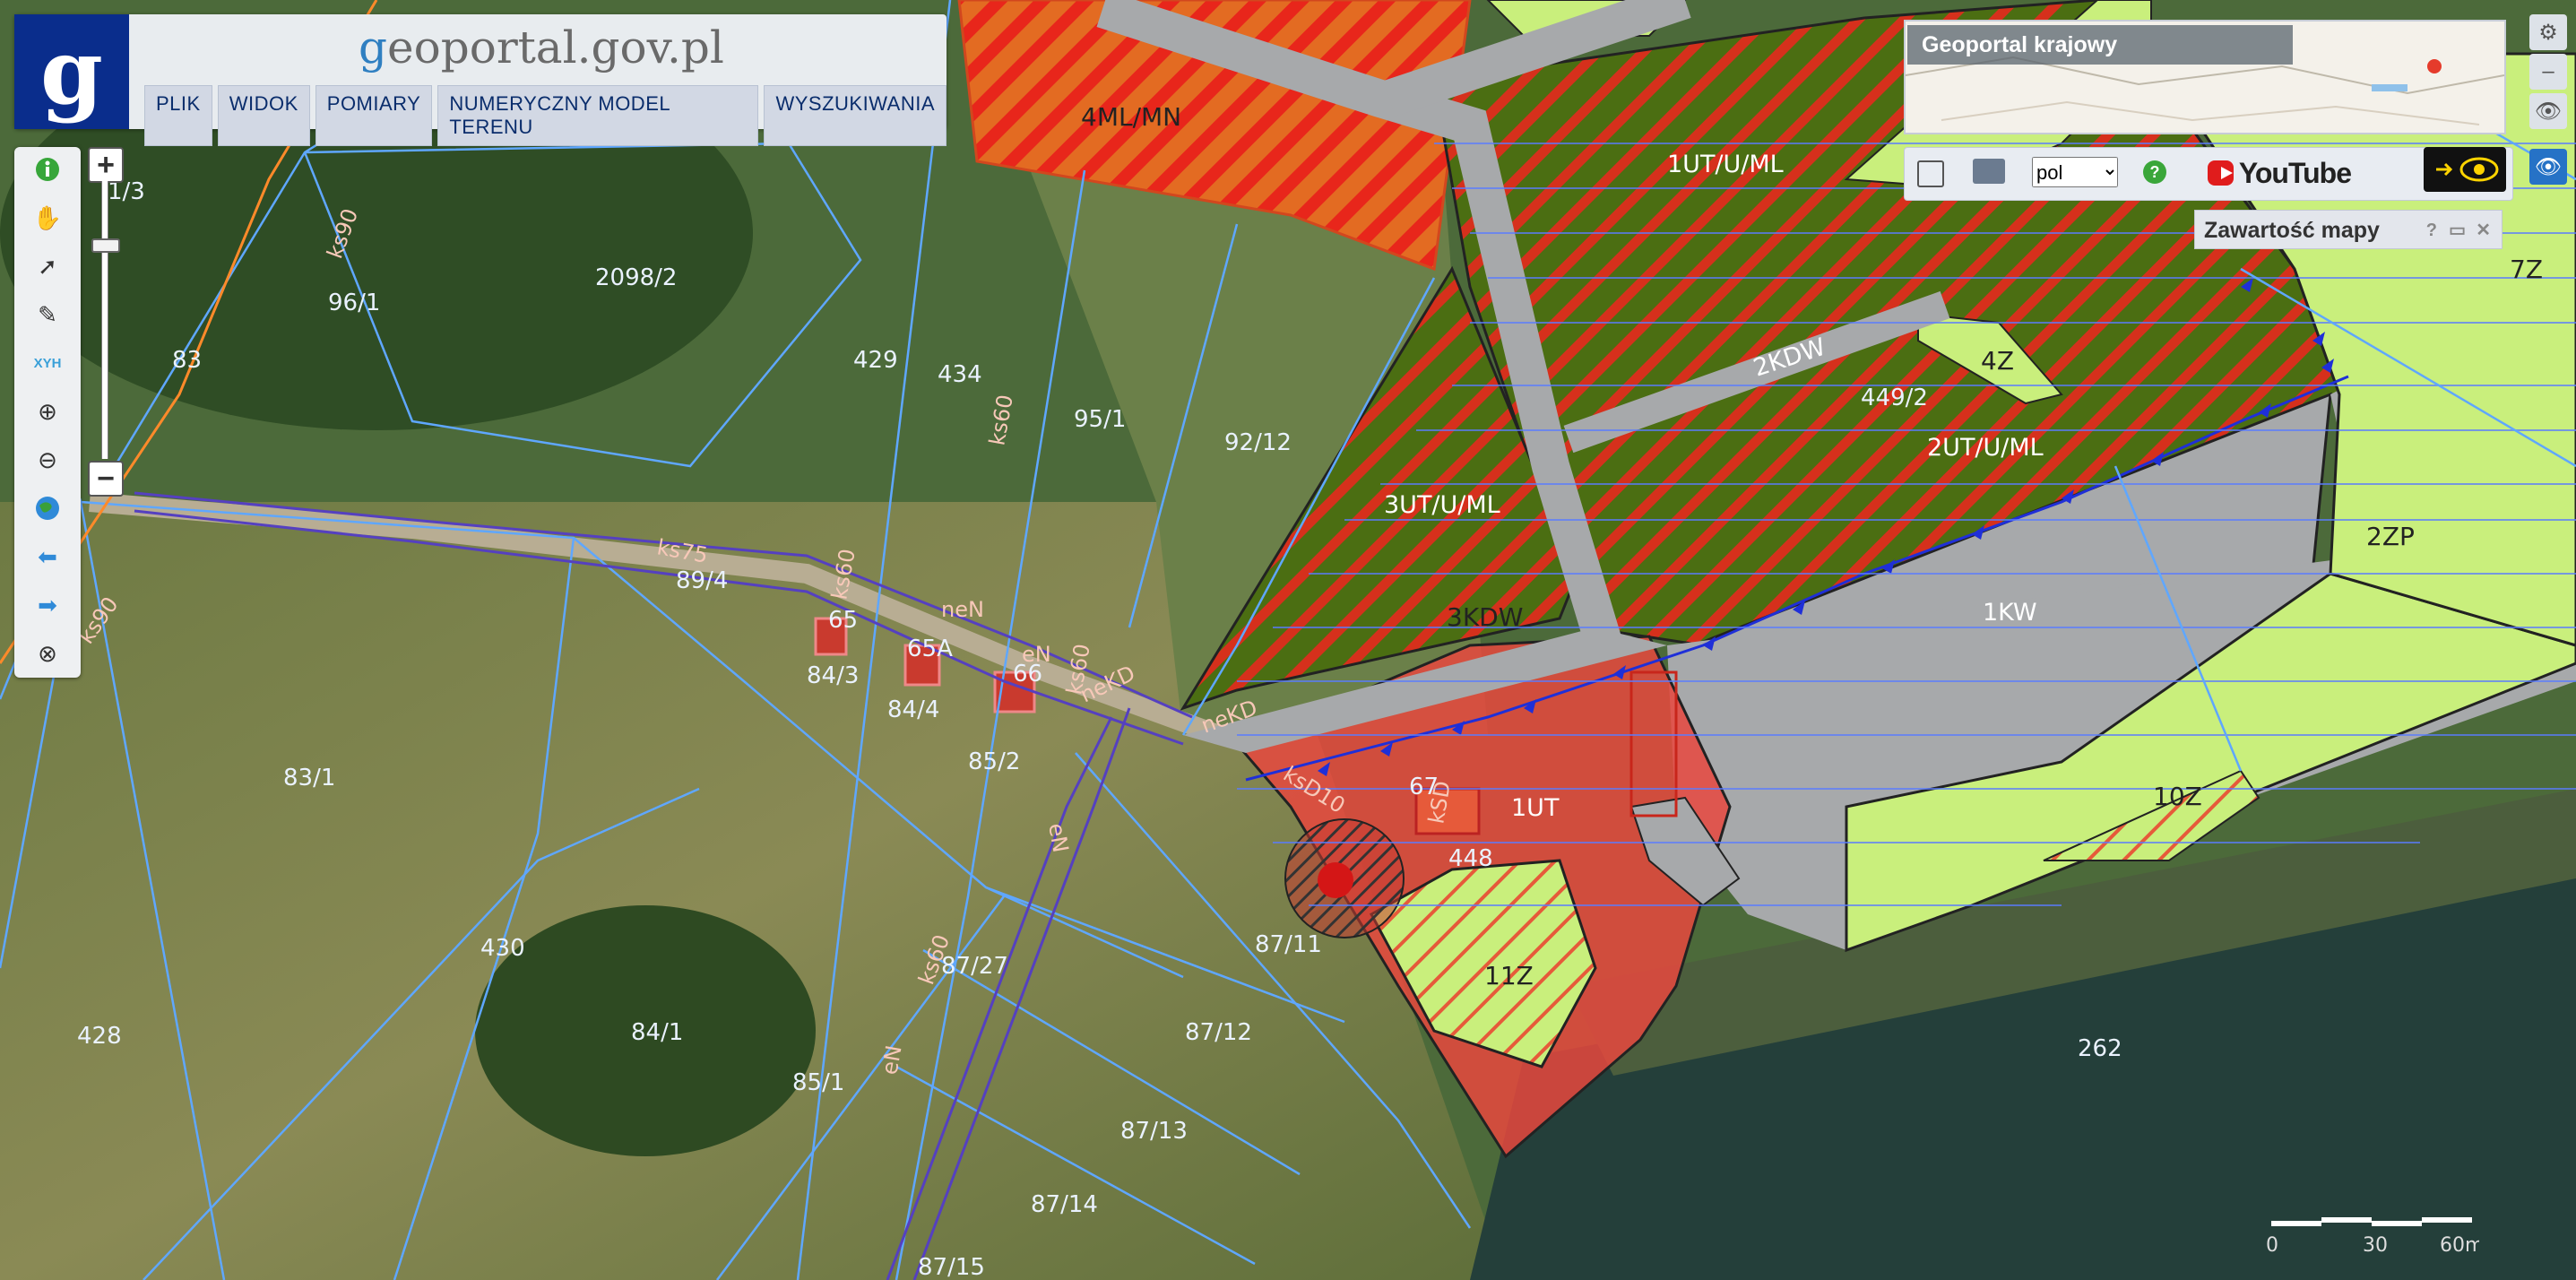 This screenshot has height=1280, width=2576. Describe the element at coordinates (47, 363) in the screenshot. I see `xyz-icon: XYH` at that location.